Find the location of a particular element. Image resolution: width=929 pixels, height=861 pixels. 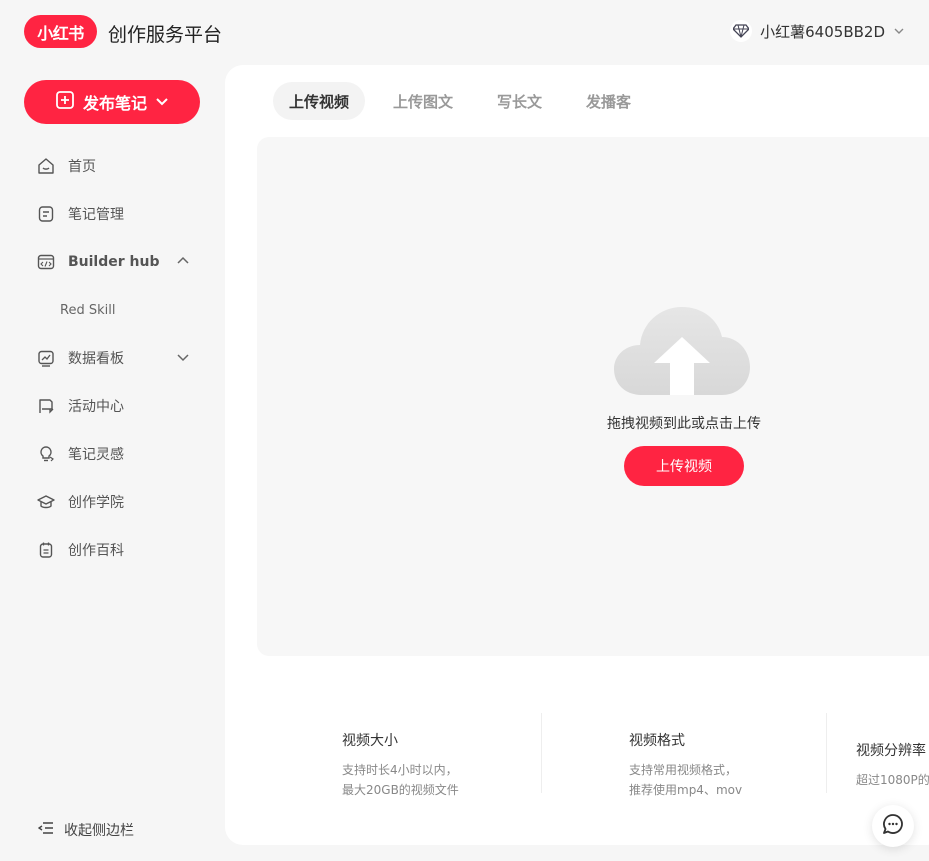

sidebar-item-creator-wiki: 创作百科 is located at coordinates (112, 550).